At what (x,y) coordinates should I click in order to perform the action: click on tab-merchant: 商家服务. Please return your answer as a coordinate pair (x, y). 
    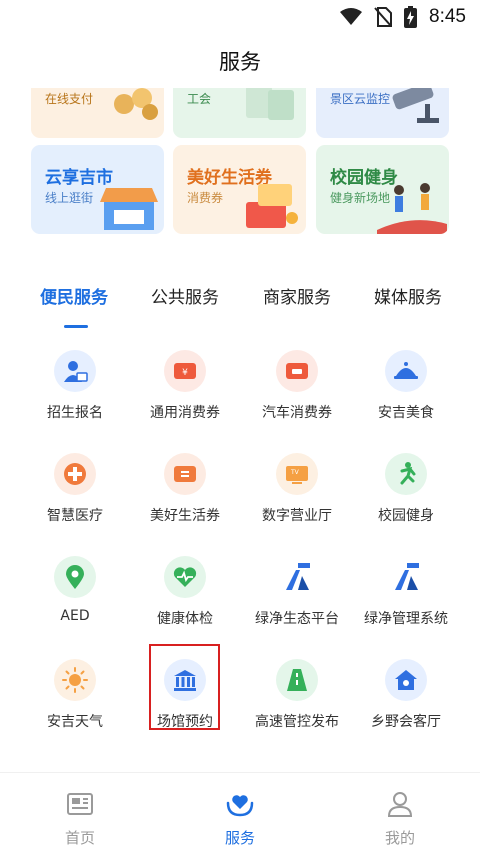
    Looking at the image, I should click on (297, 295).